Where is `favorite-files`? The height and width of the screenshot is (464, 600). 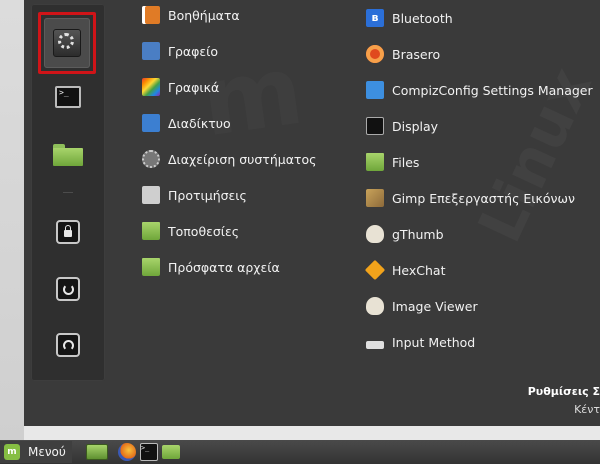
favorite-files is located at coordinates (68, 155).